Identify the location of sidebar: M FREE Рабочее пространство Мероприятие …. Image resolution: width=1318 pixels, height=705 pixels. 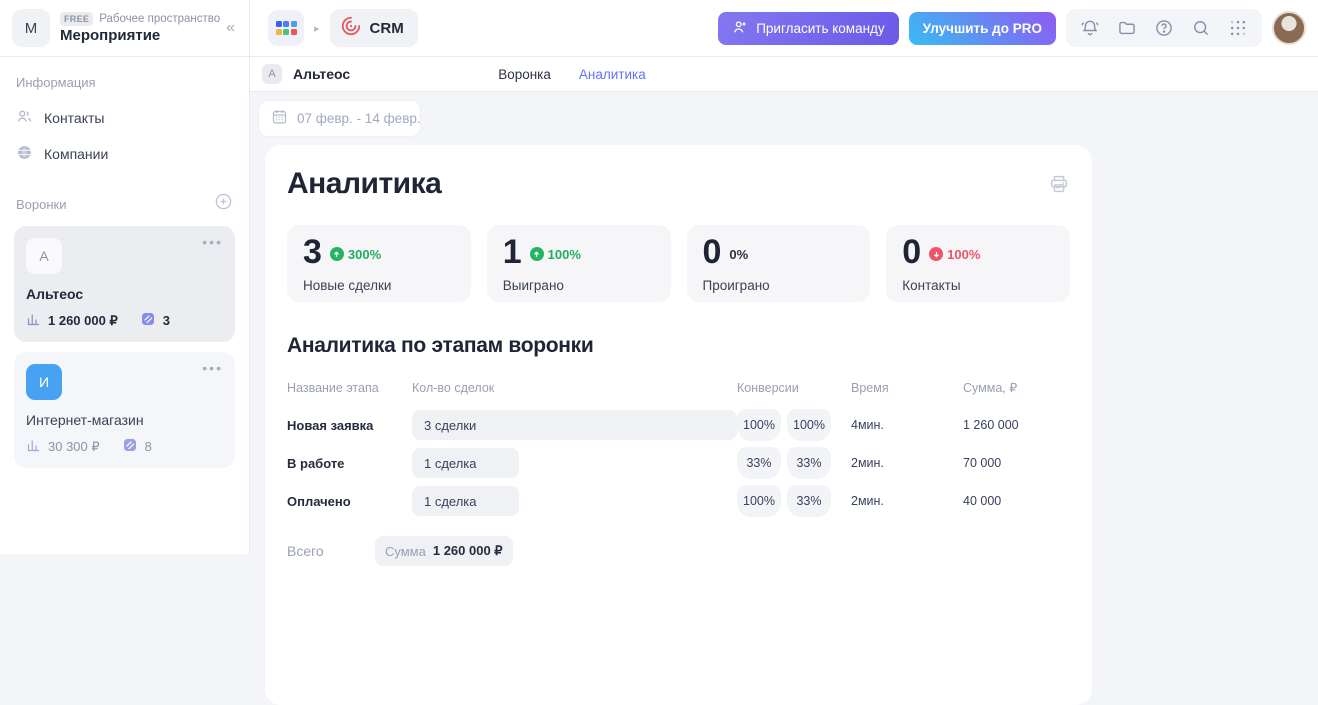
(125, 277).